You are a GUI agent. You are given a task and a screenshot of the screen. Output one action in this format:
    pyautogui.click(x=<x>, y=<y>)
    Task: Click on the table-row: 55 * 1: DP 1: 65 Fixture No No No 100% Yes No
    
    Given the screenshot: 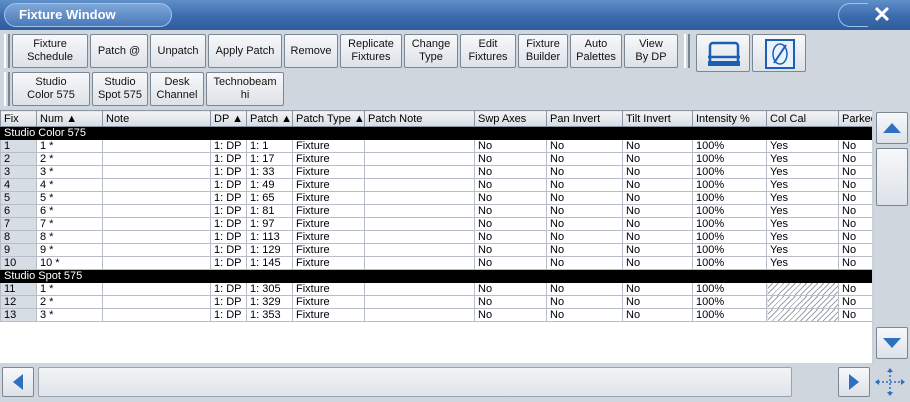 What is the action you would take?
    pyautogui.click(x=436, y=198)
    